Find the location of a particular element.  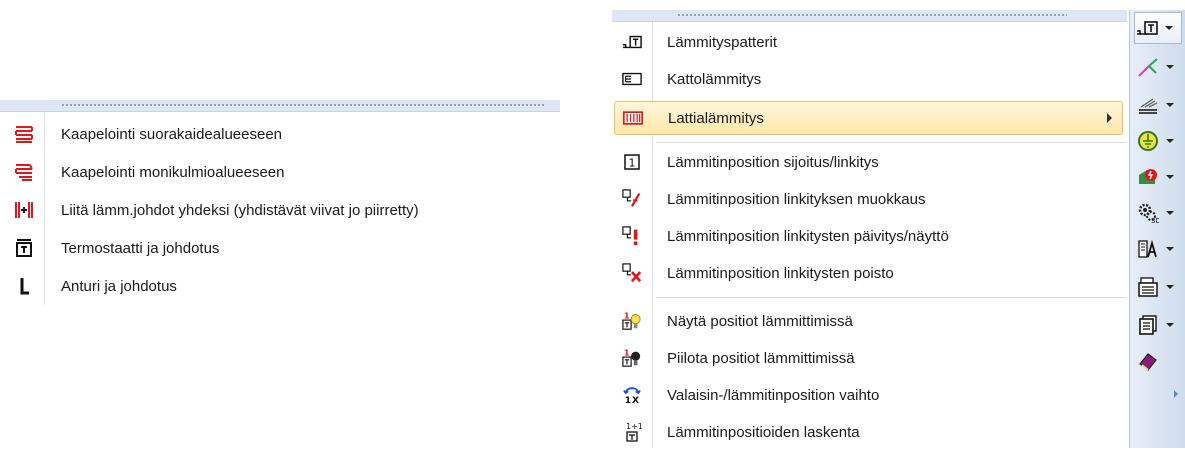

menu-item-label: Kaapelointi suorakaidealueeseen is located at coordinates (172, 134).